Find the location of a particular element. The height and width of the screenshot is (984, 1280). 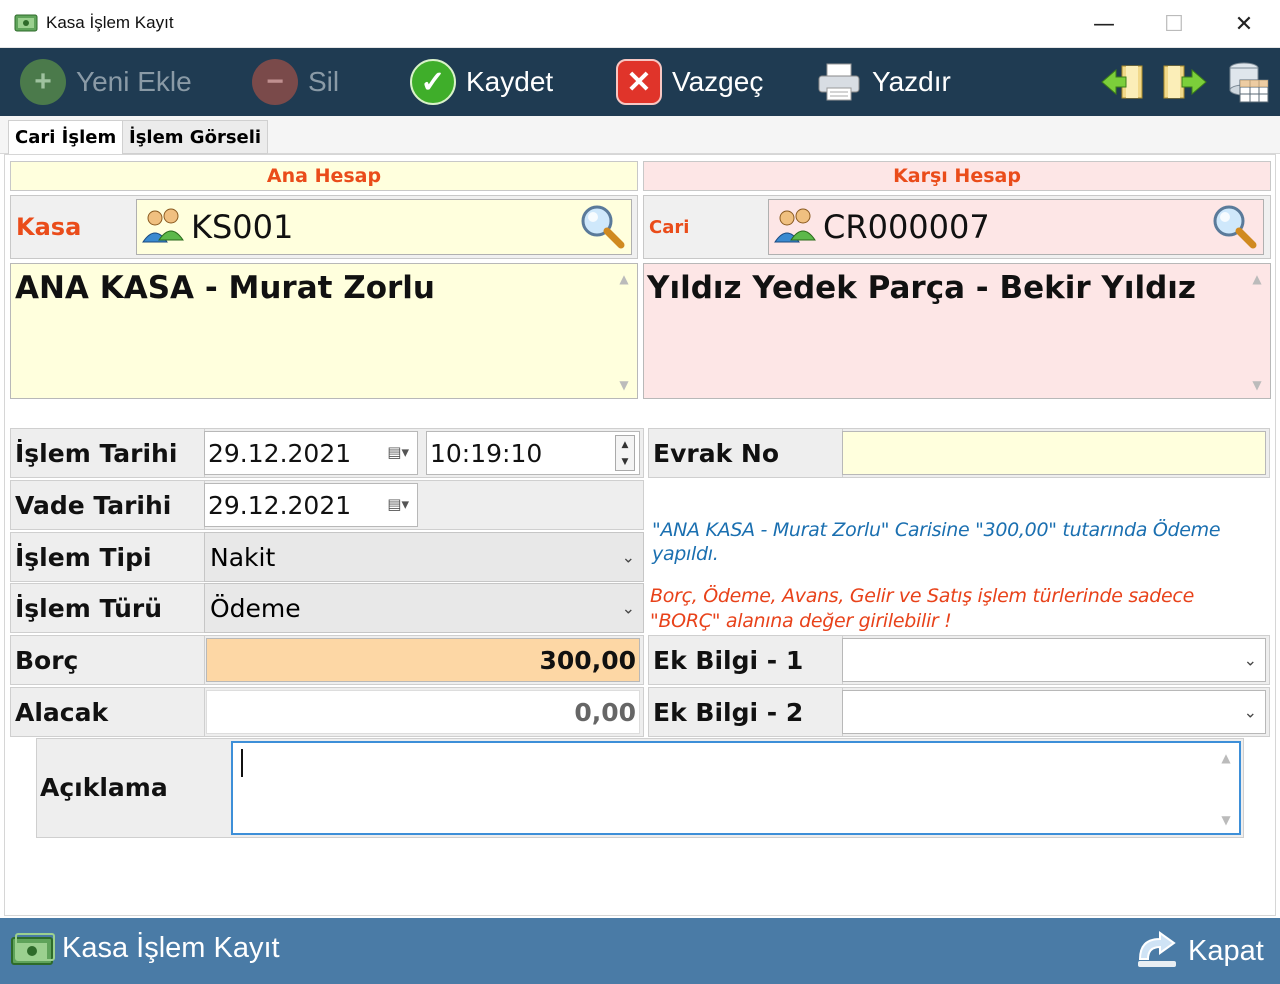

print-button: Yazdır is located at coordinates (883, 82).